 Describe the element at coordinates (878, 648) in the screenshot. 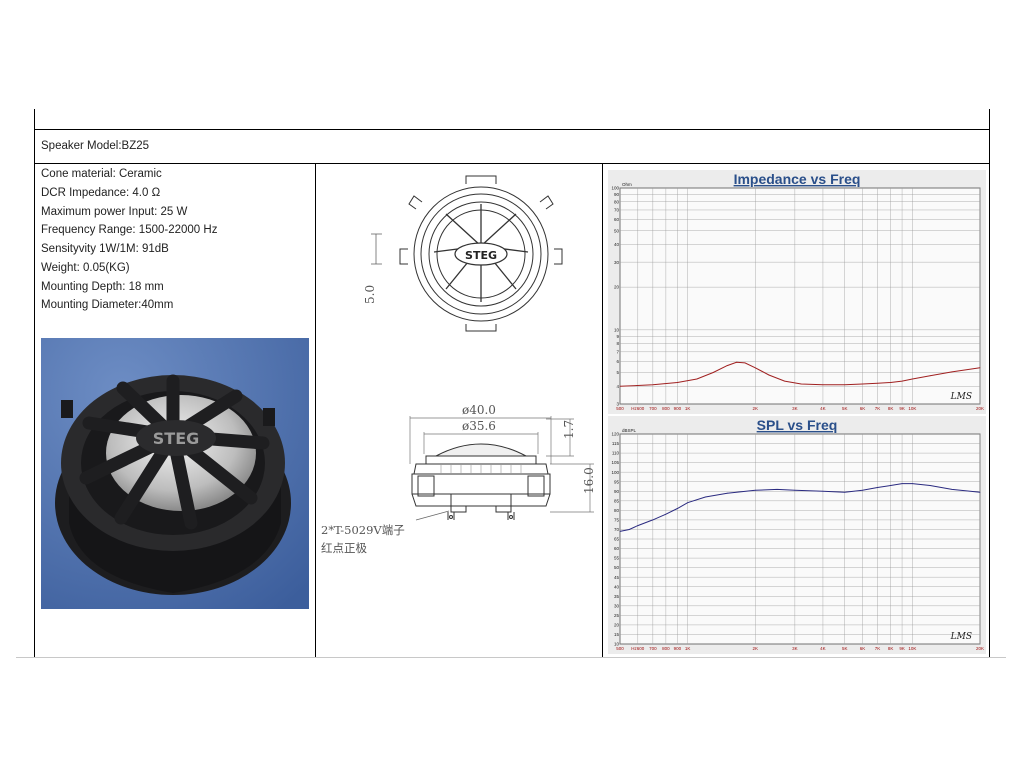

I see `x-tick-label: 7K` at that location.